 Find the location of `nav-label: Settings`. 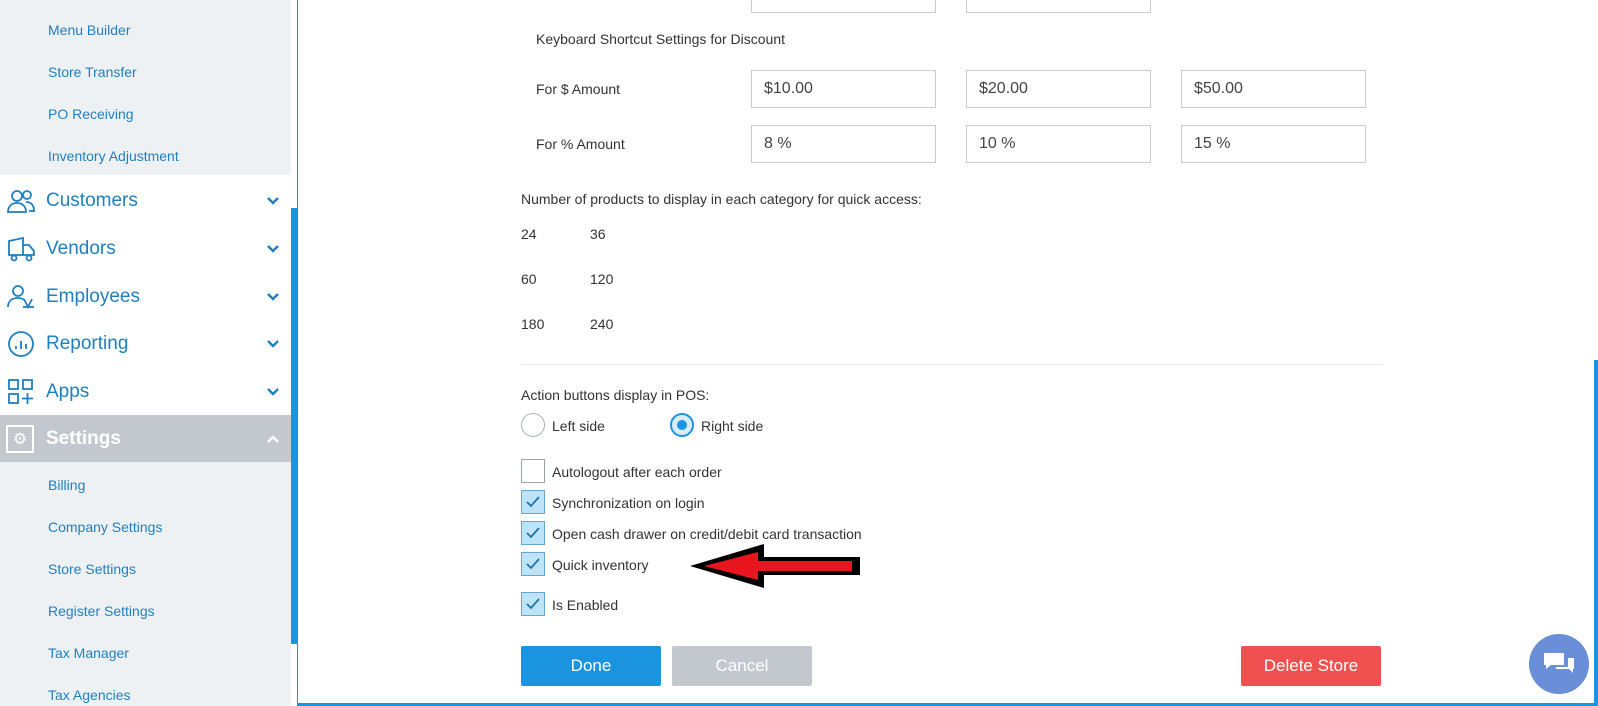

nav-label: Settings is located at coordinates (83, 438).